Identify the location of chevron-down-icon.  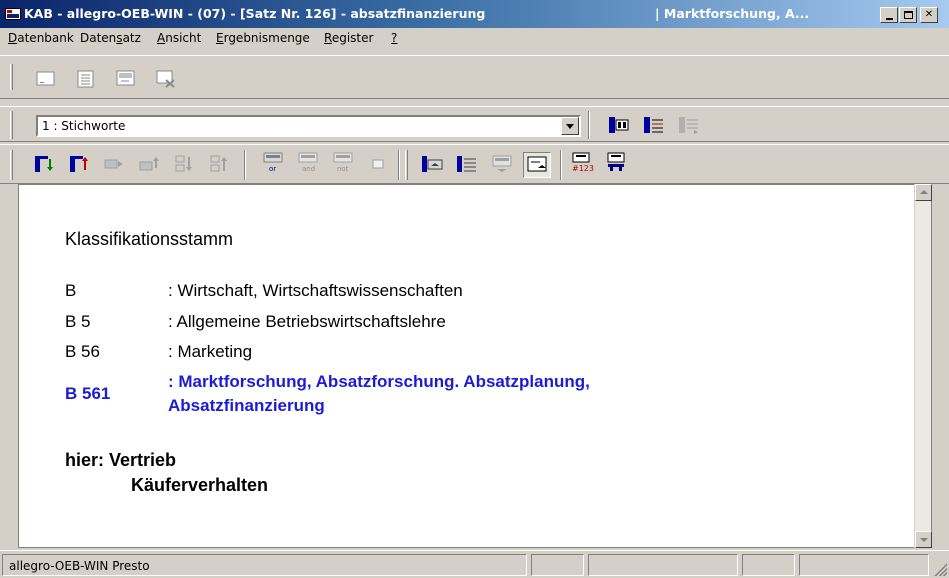
(570, 126).